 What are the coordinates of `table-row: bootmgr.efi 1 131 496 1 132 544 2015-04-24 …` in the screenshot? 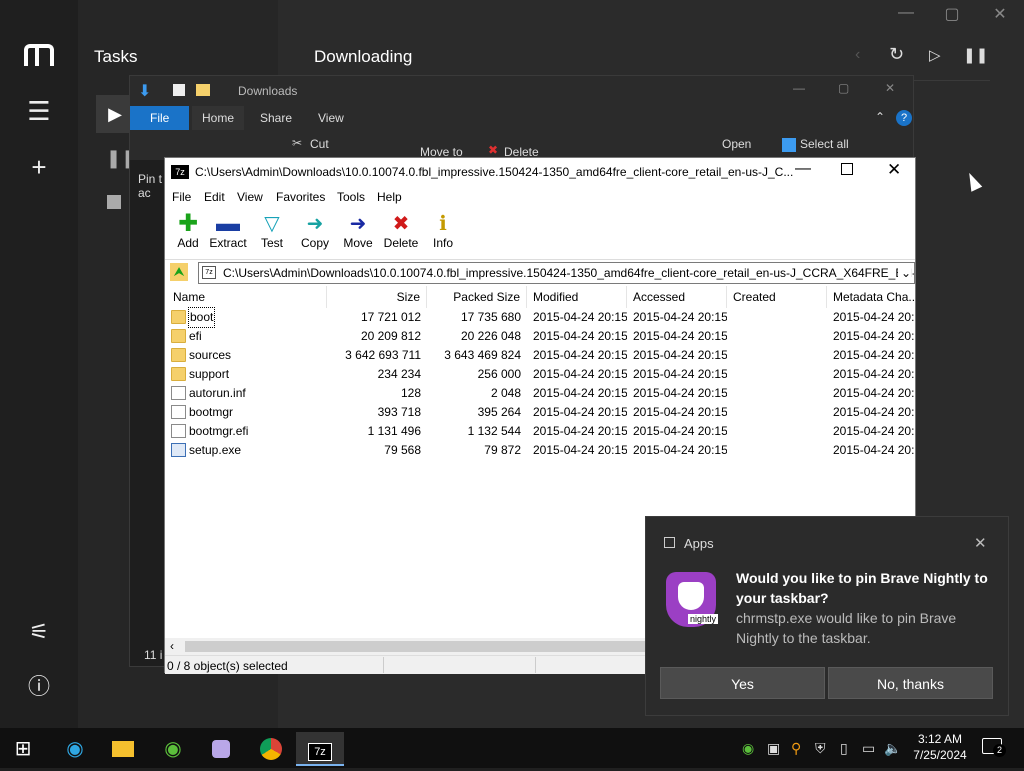 It's located at (540, 431).